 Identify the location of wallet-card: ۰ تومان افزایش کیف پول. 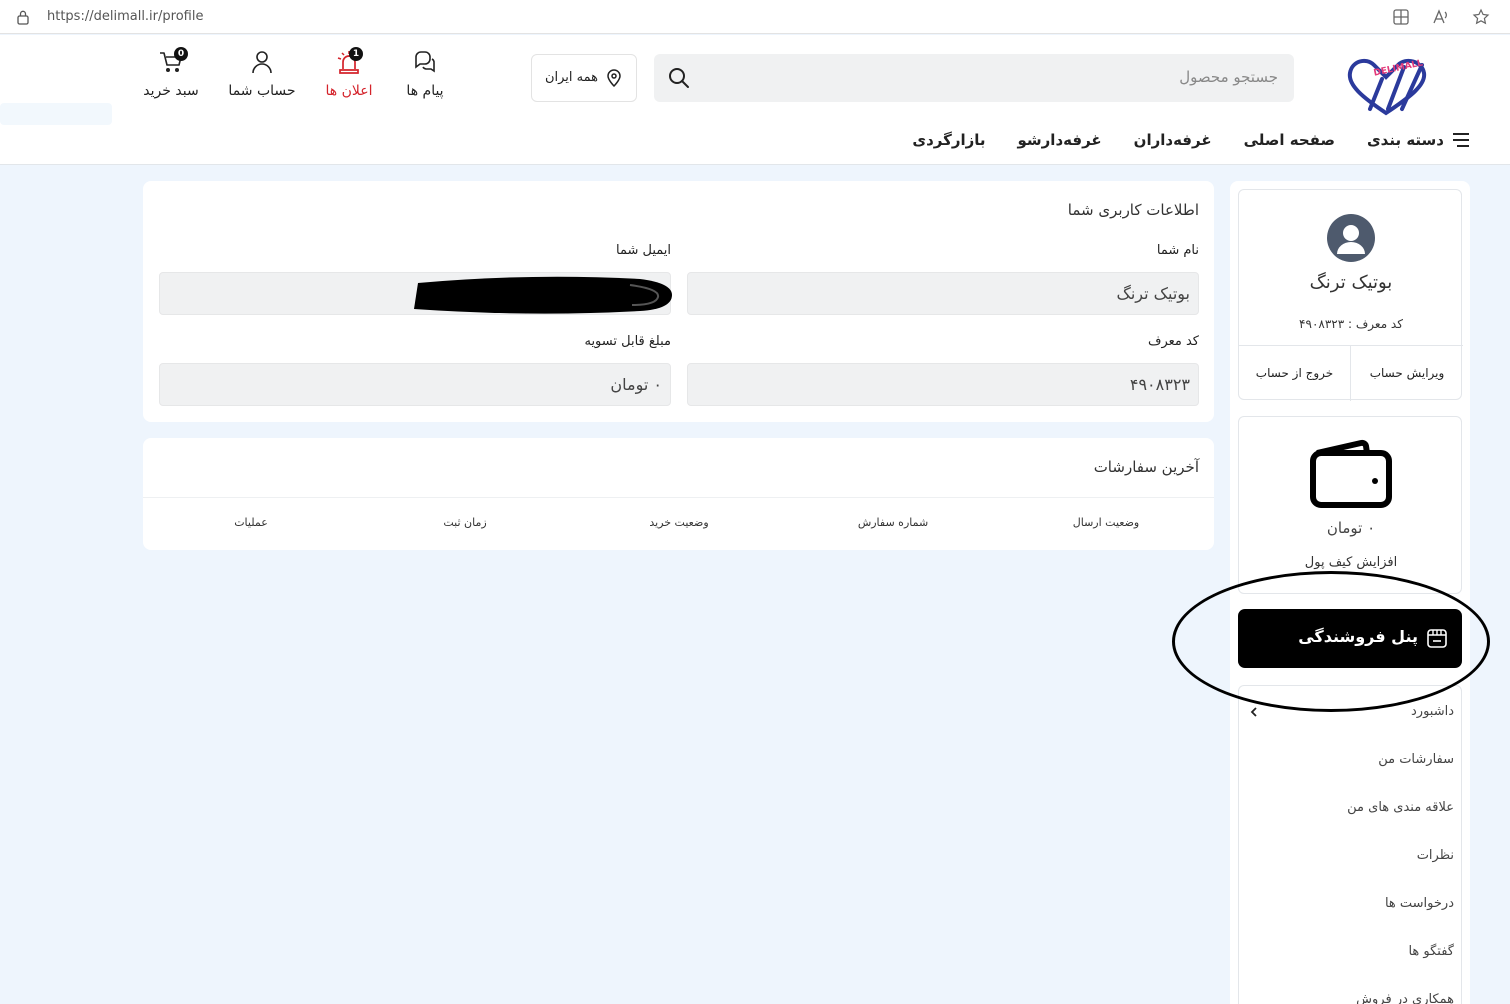
(1350, 505).